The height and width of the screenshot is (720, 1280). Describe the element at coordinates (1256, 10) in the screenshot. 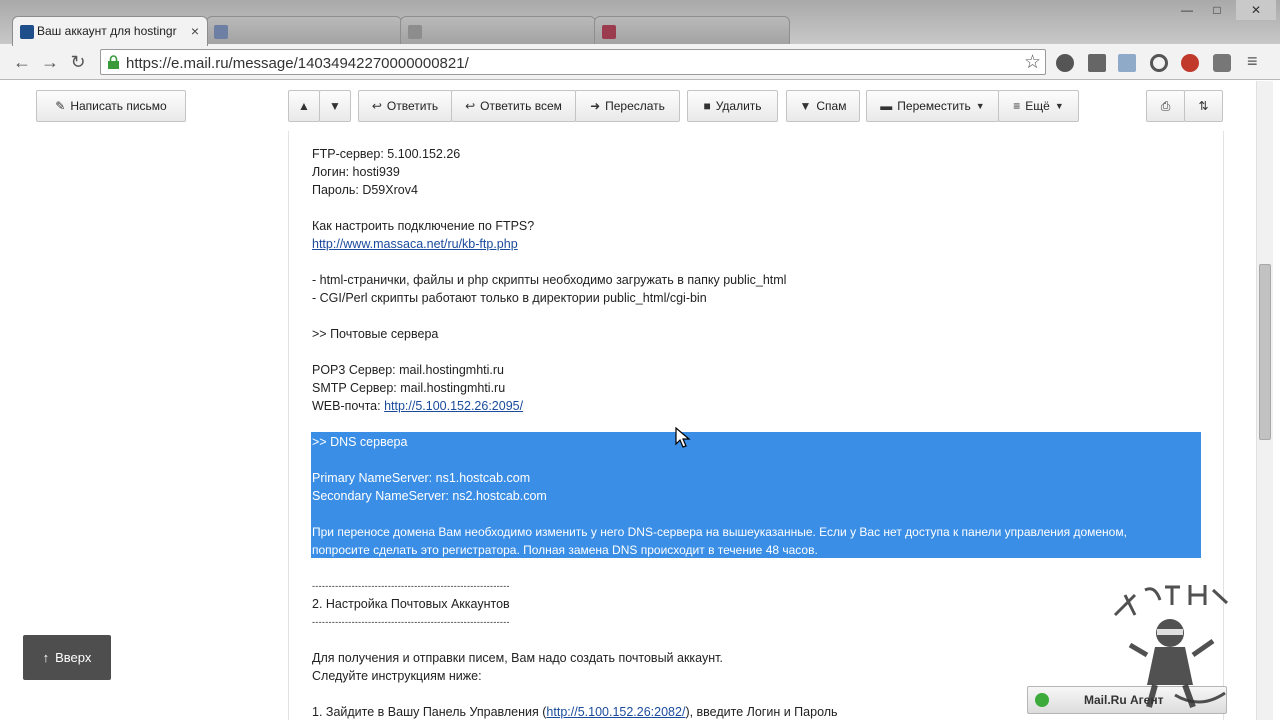

I see `close-window-icon: ✕` at that location.